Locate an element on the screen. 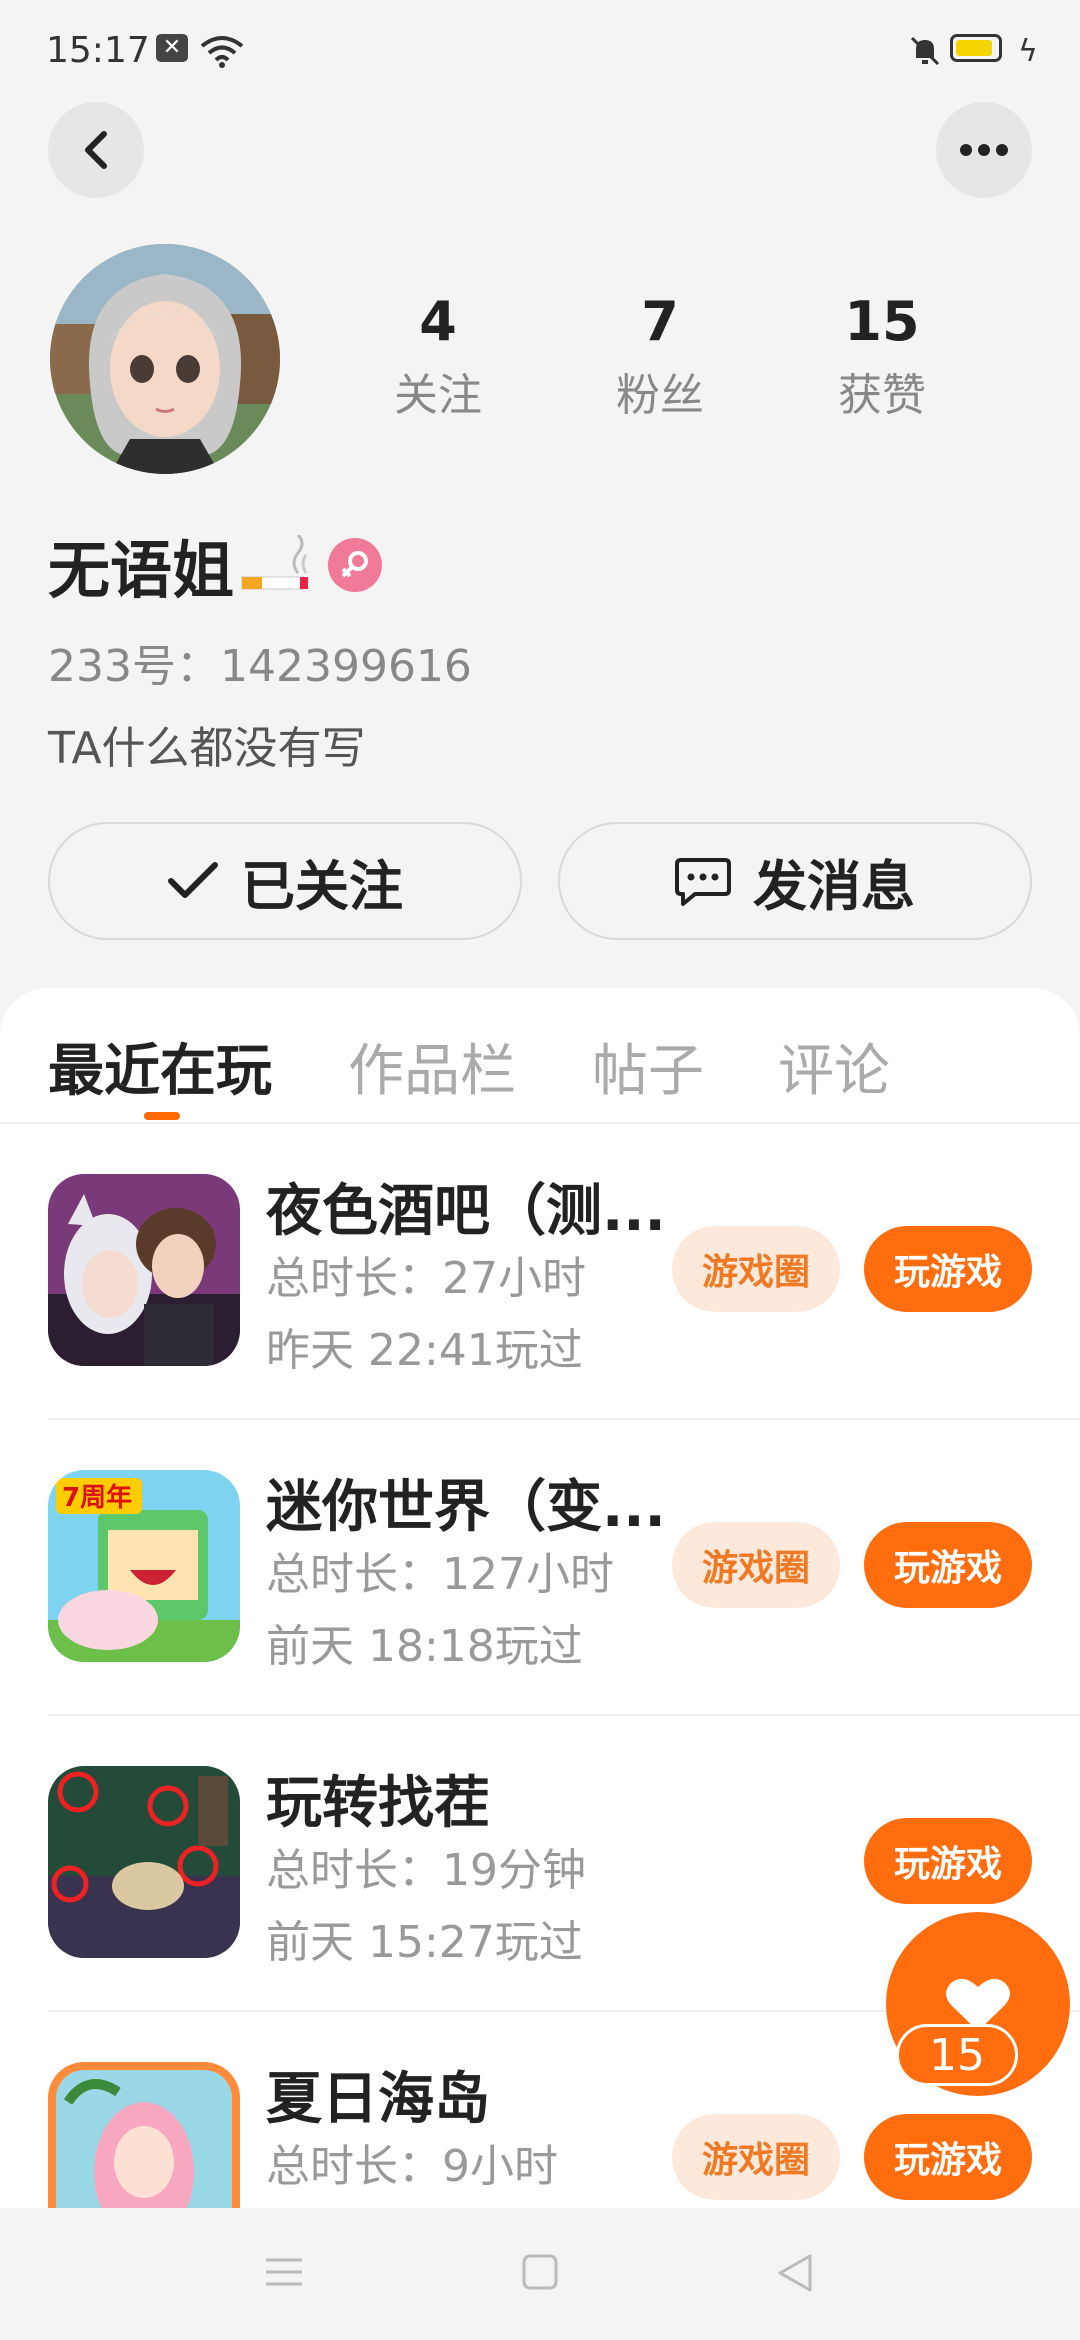  wifi-icon is located at coordinates (222, 53).